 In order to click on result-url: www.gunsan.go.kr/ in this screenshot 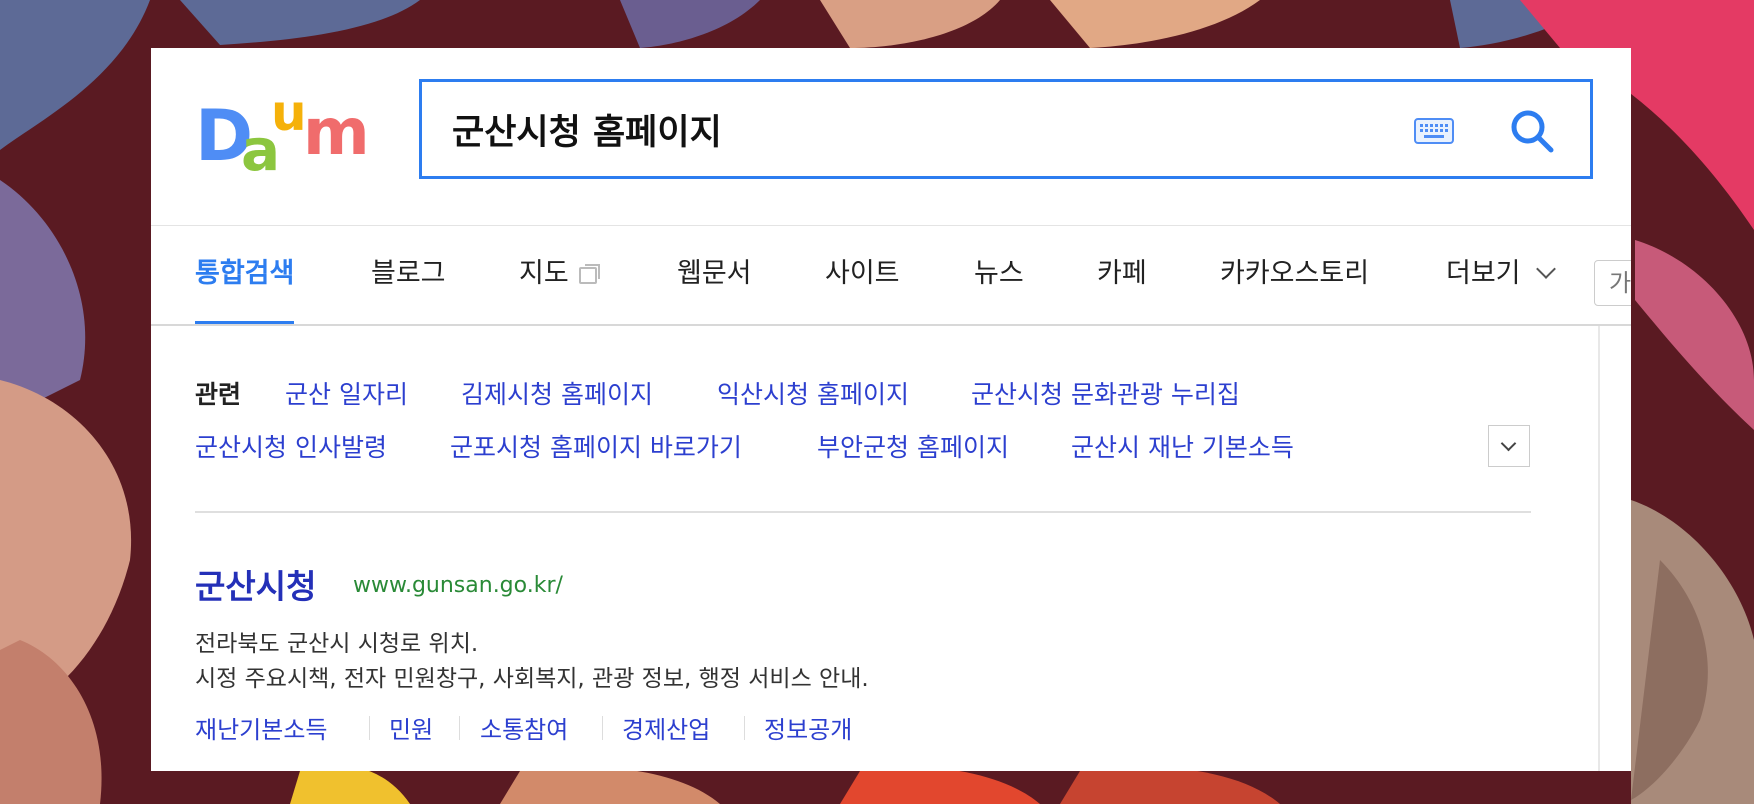, I will do `click(458, 585)`.